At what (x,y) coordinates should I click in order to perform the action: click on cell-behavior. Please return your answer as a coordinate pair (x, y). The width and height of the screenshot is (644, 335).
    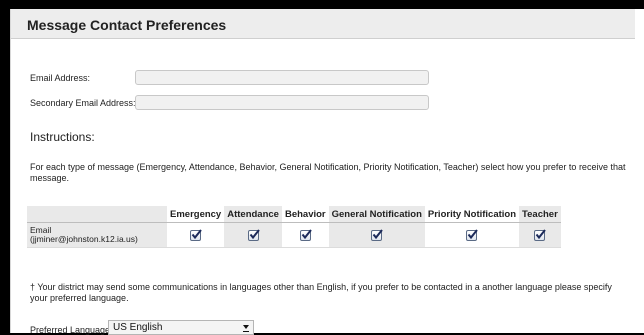
    Looking at the image, I should click on (305, 235).